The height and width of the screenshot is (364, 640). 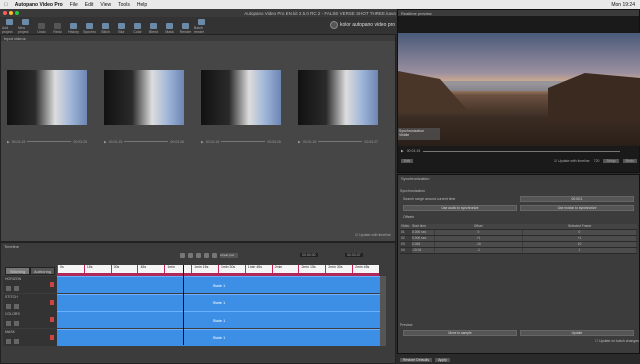 What do you see at coordinates (229, 255) in the screenshot?
I see `zoom-select: Linear pos` at bounding box center [229, 255].